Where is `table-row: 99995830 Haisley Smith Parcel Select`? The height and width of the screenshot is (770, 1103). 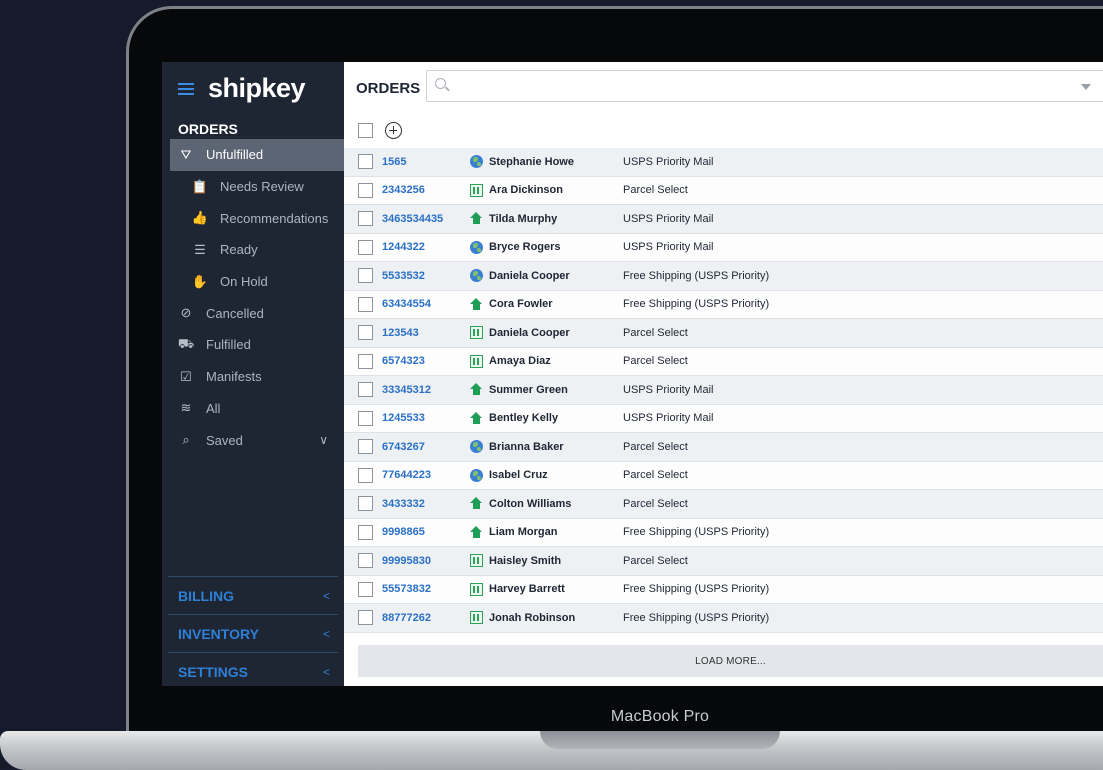
table-row: 99995830 Haisley Smith Parcel Select is located at coordinates (723, 561).